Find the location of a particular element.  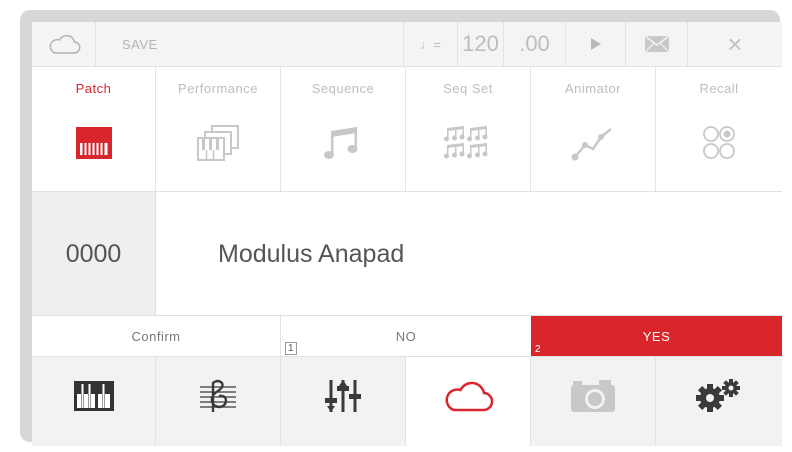

tab-seq-set: Seq Set is located at coordinates (468, 129).